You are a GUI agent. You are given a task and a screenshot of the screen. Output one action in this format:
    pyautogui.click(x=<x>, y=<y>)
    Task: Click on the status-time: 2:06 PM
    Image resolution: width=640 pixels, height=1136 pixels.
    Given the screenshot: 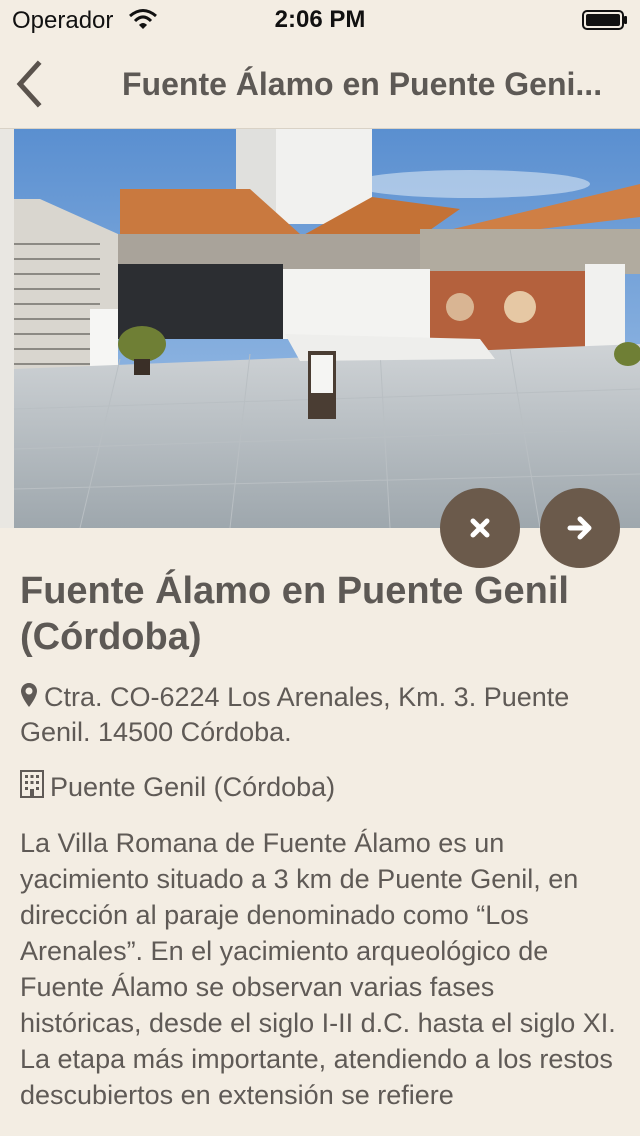 What is the action you would take?
    pyautogui.click(x=320, y=19)
    